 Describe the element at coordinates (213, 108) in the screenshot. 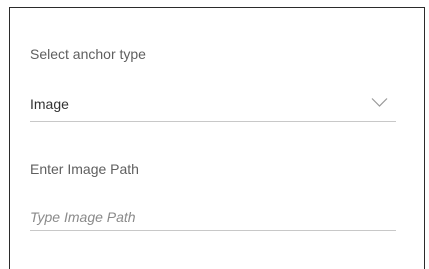

I see `anchor-type-select: Image` at that location.